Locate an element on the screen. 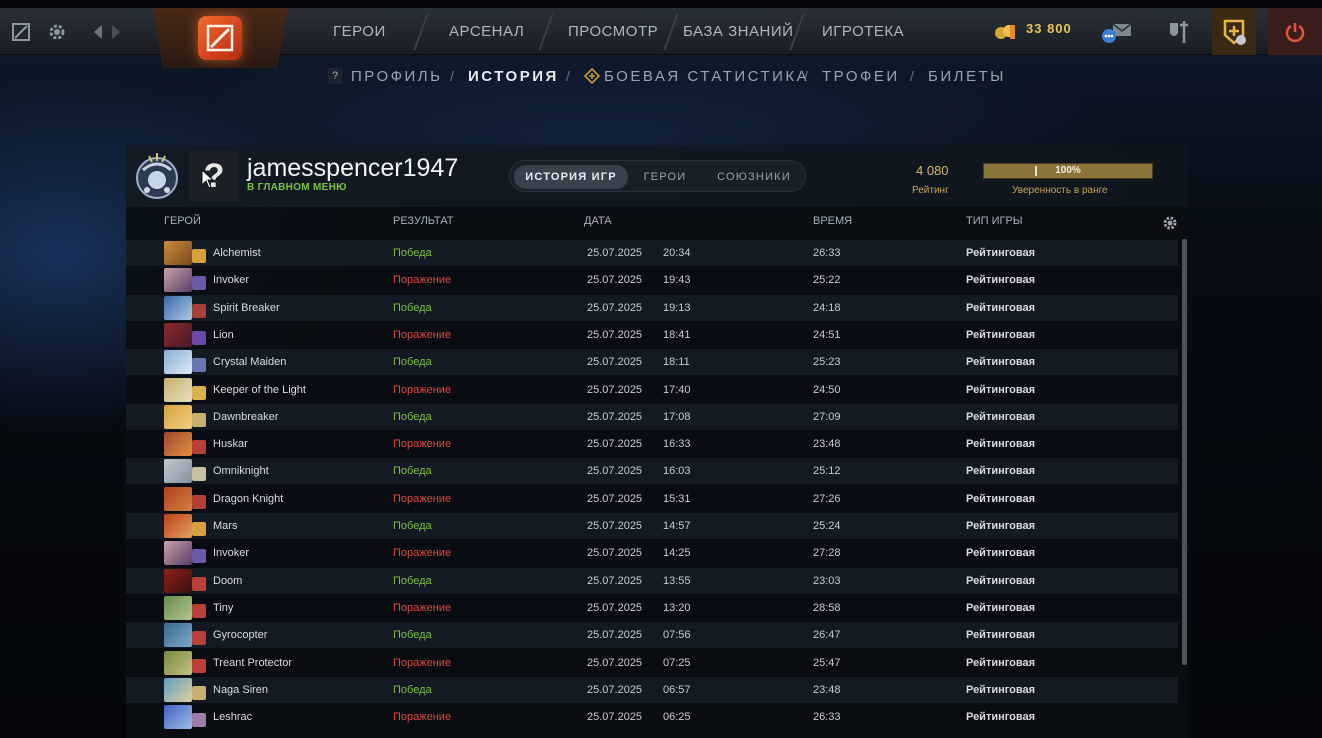 The image size is (1322, 738). nav-arcade: ИГРОТЕКА is located at coordinates (863, 31).